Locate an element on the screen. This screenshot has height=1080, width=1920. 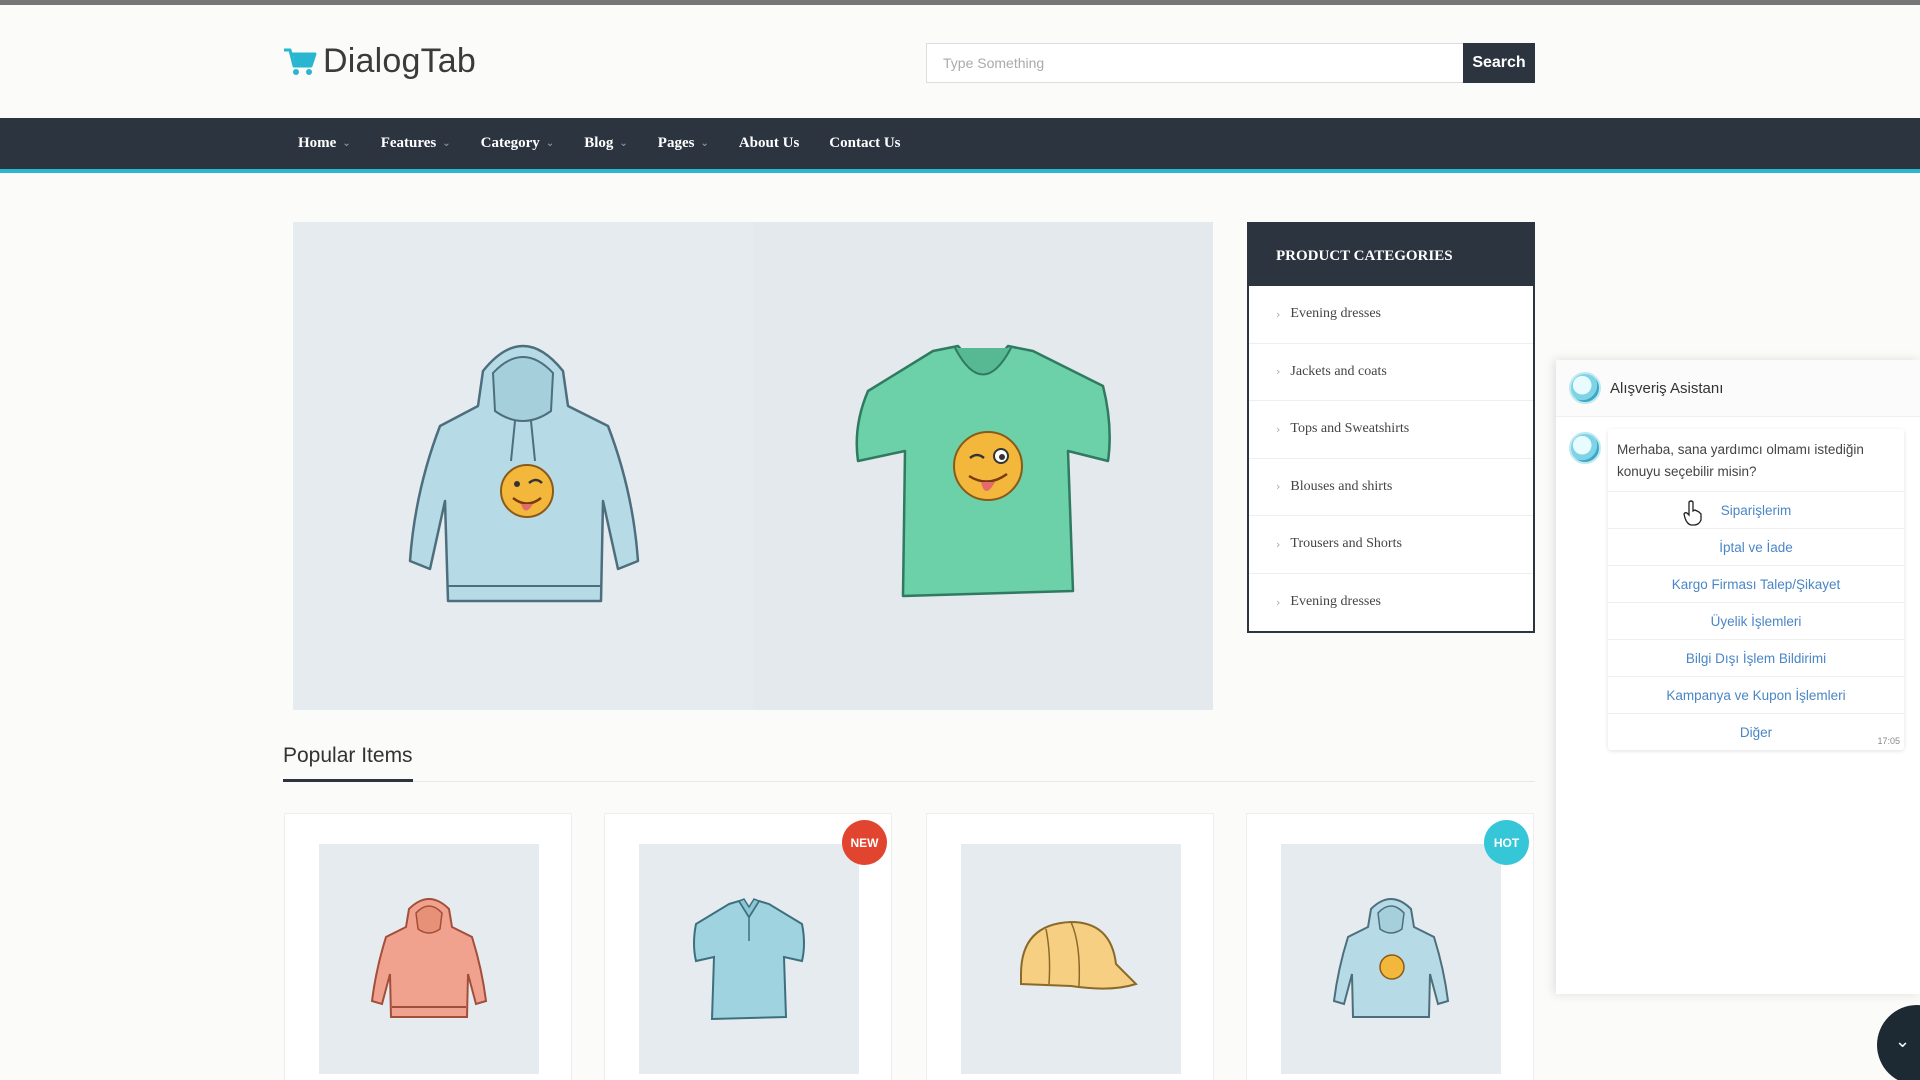
title-underline is located at coordinates (348, 780).